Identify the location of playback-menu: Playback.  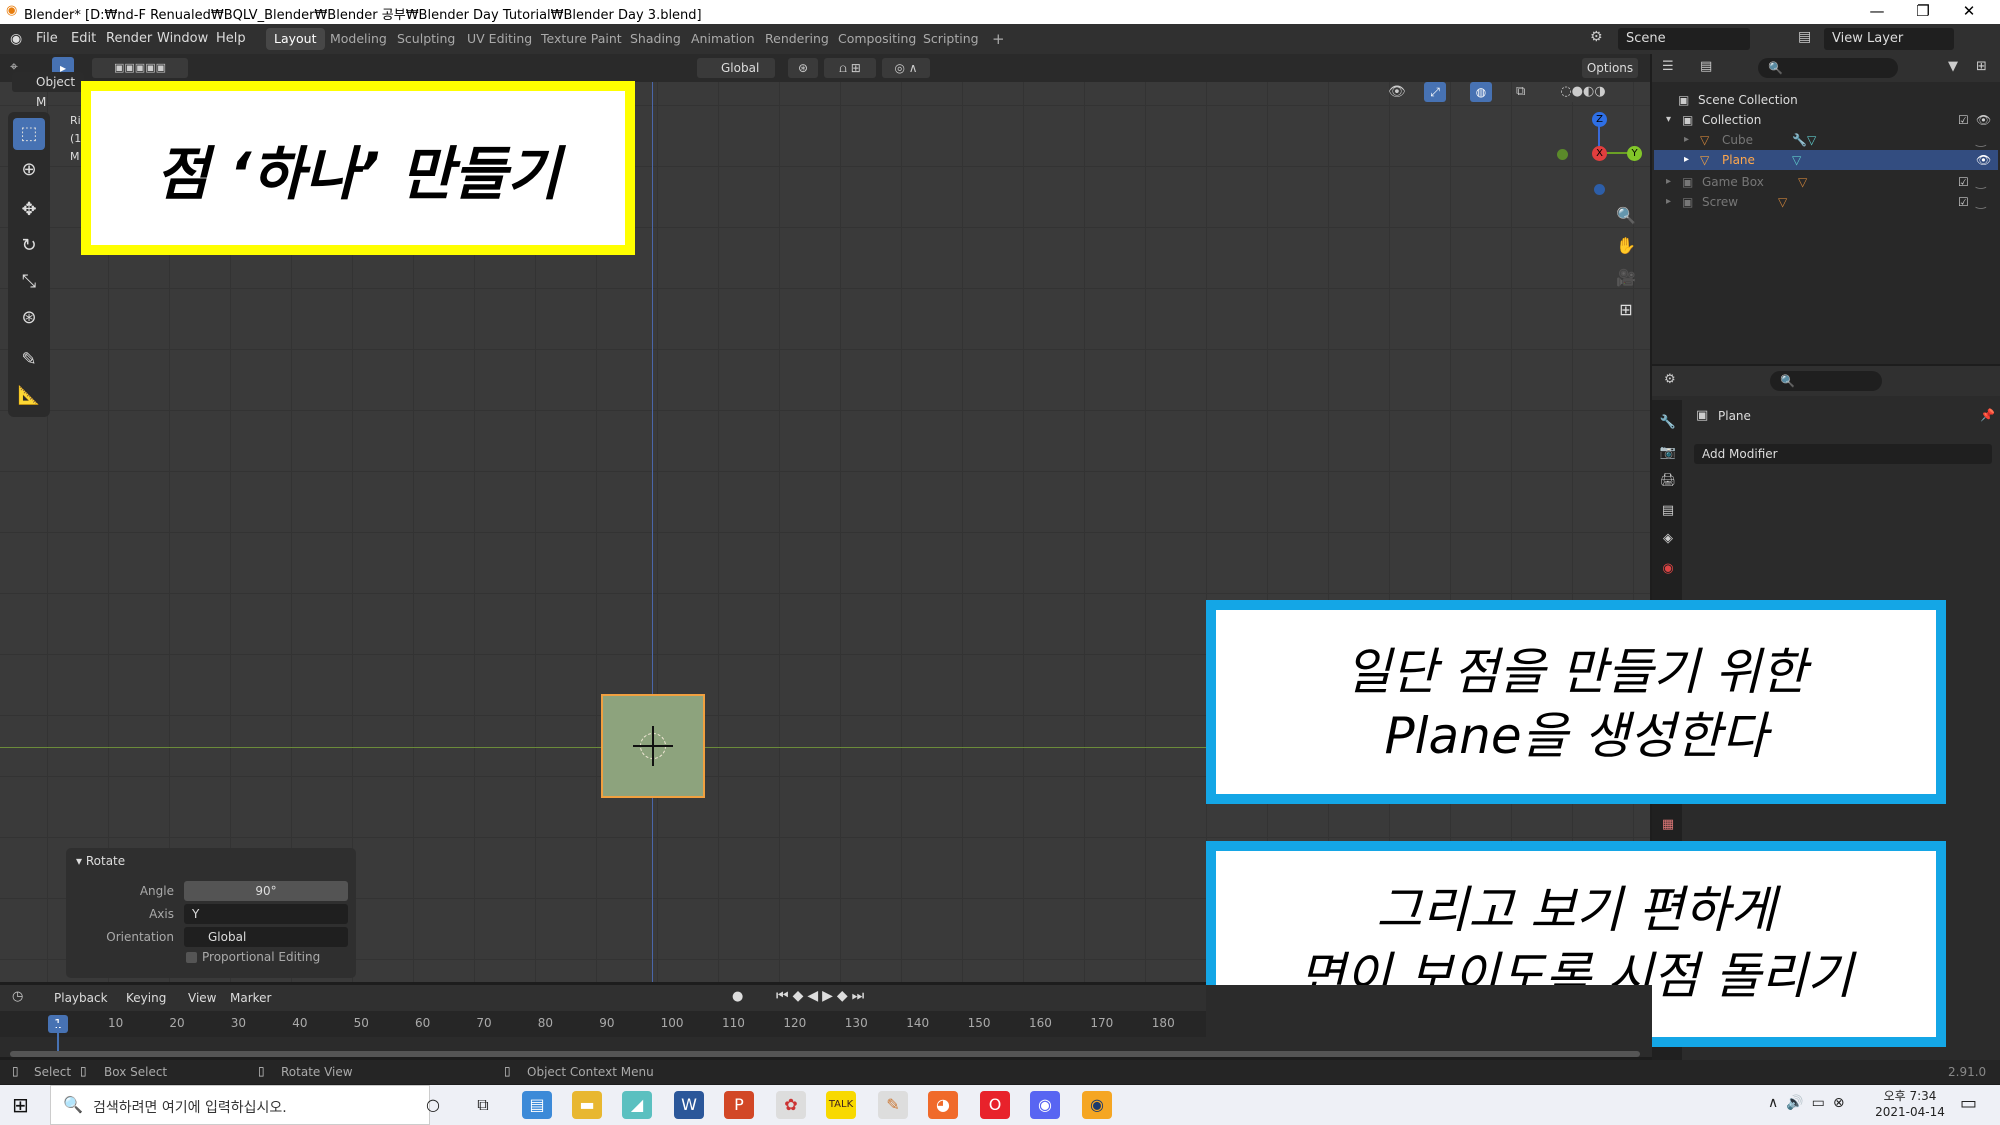
(81, 998).